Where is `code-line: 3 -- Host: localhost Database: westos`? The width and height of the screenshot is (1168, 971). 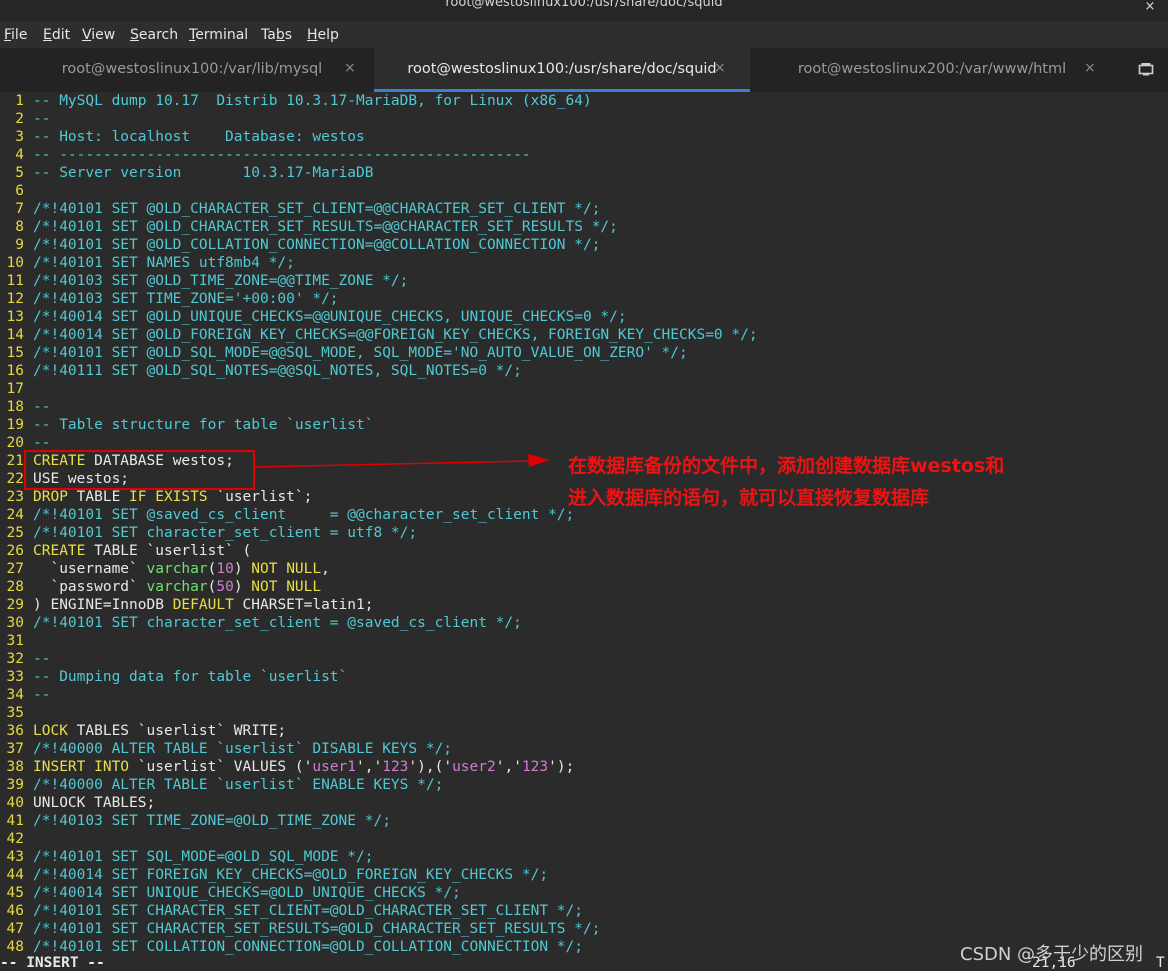
code-line: 3 -- Host: localhost Database: westos is located at coordinates (182, 137).